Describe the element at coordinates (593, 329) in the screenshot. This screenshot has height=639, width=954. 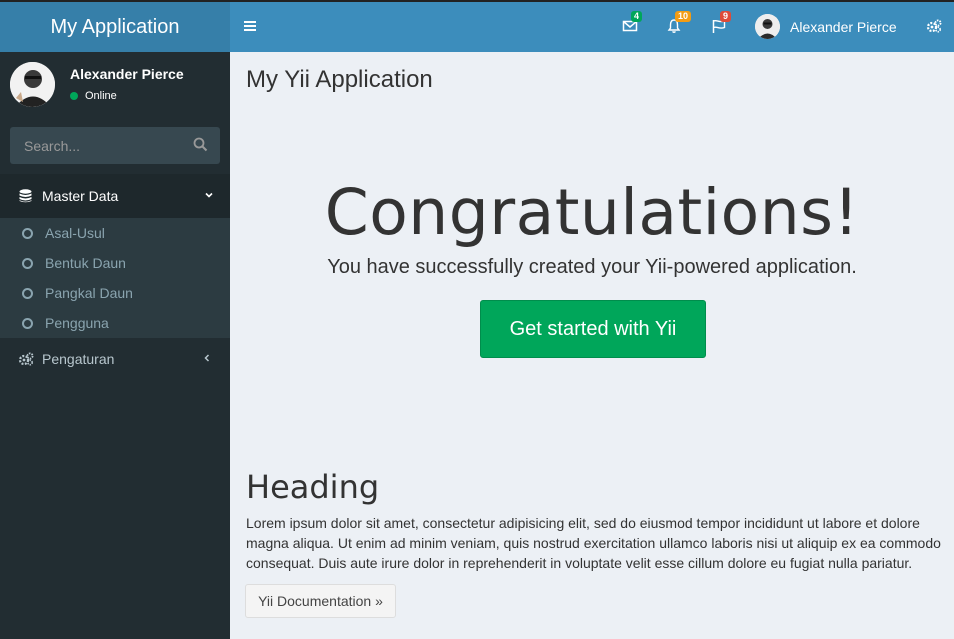
I see `get-started-button: Get started with Yii` at that location.